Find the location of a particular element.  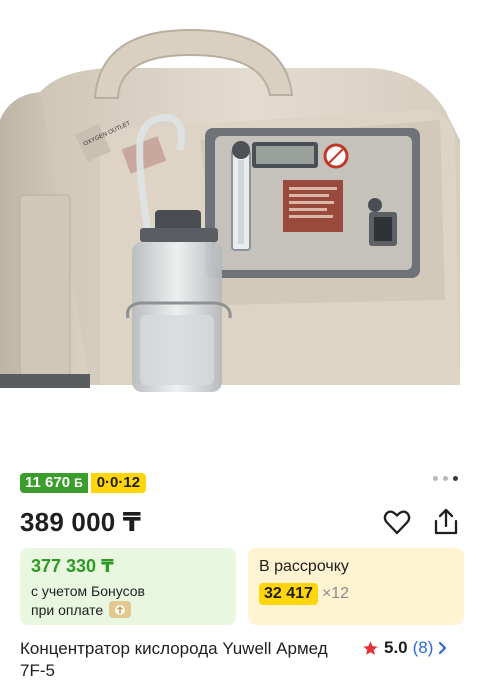

bonus-symbol: Б is located at coordinates (78, 483).